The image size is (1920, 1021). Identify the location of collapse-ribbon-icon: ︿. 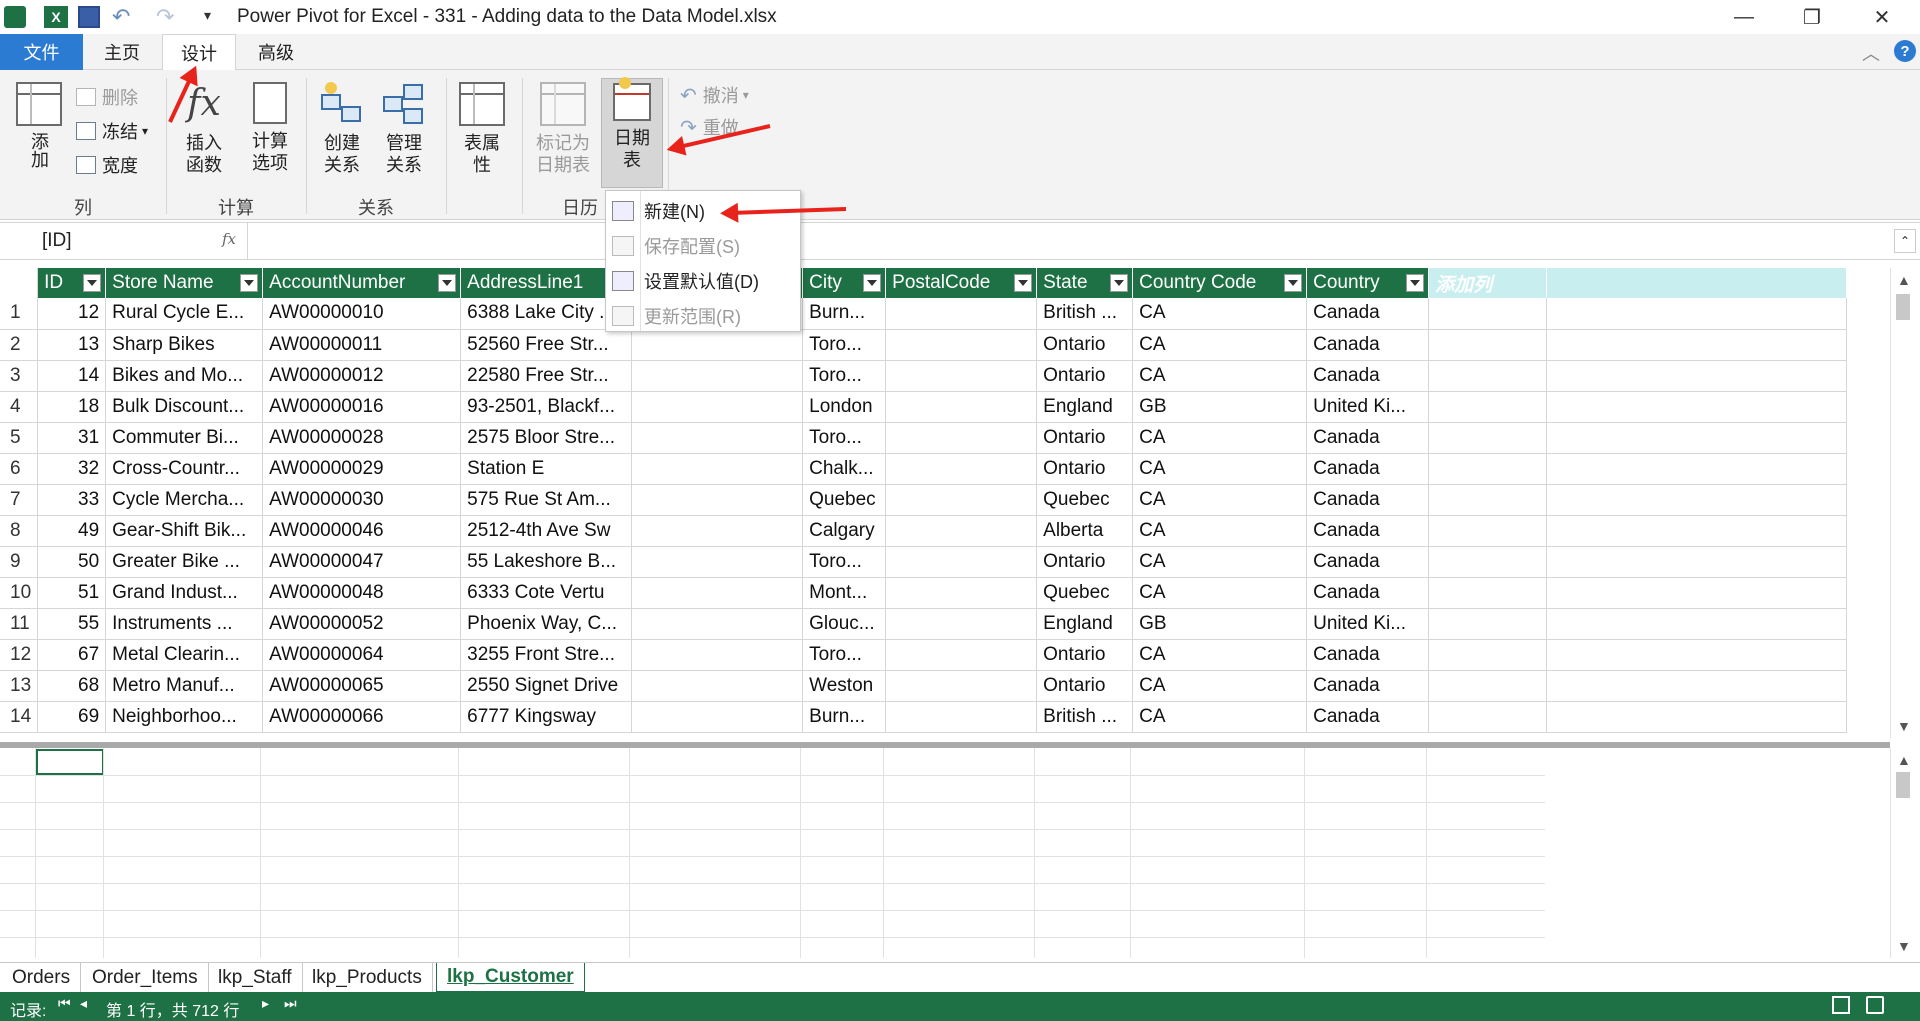
(1871, 53).